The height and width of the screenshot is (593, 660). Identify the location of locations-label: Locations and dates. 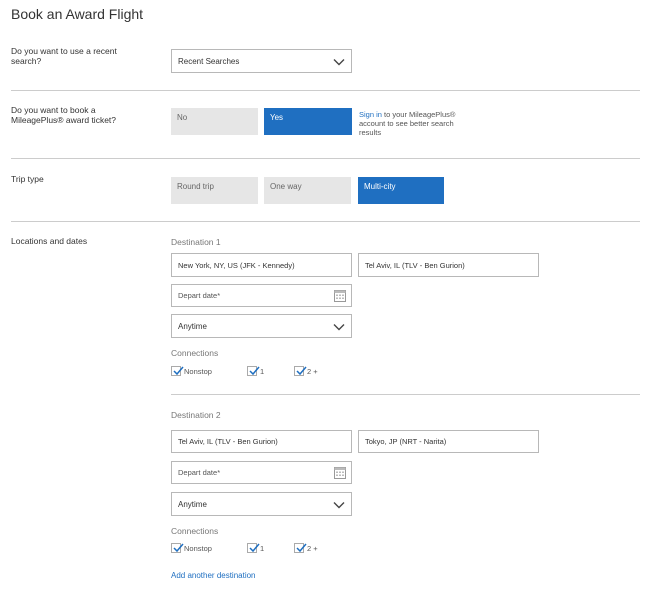
(49, 241).